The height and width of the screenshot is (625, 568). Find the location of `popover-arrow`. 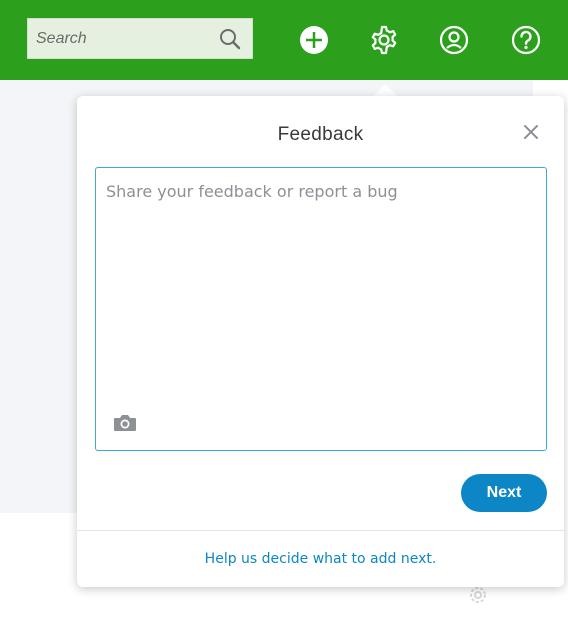

popover-arrow is located at coordinates (385, 90).